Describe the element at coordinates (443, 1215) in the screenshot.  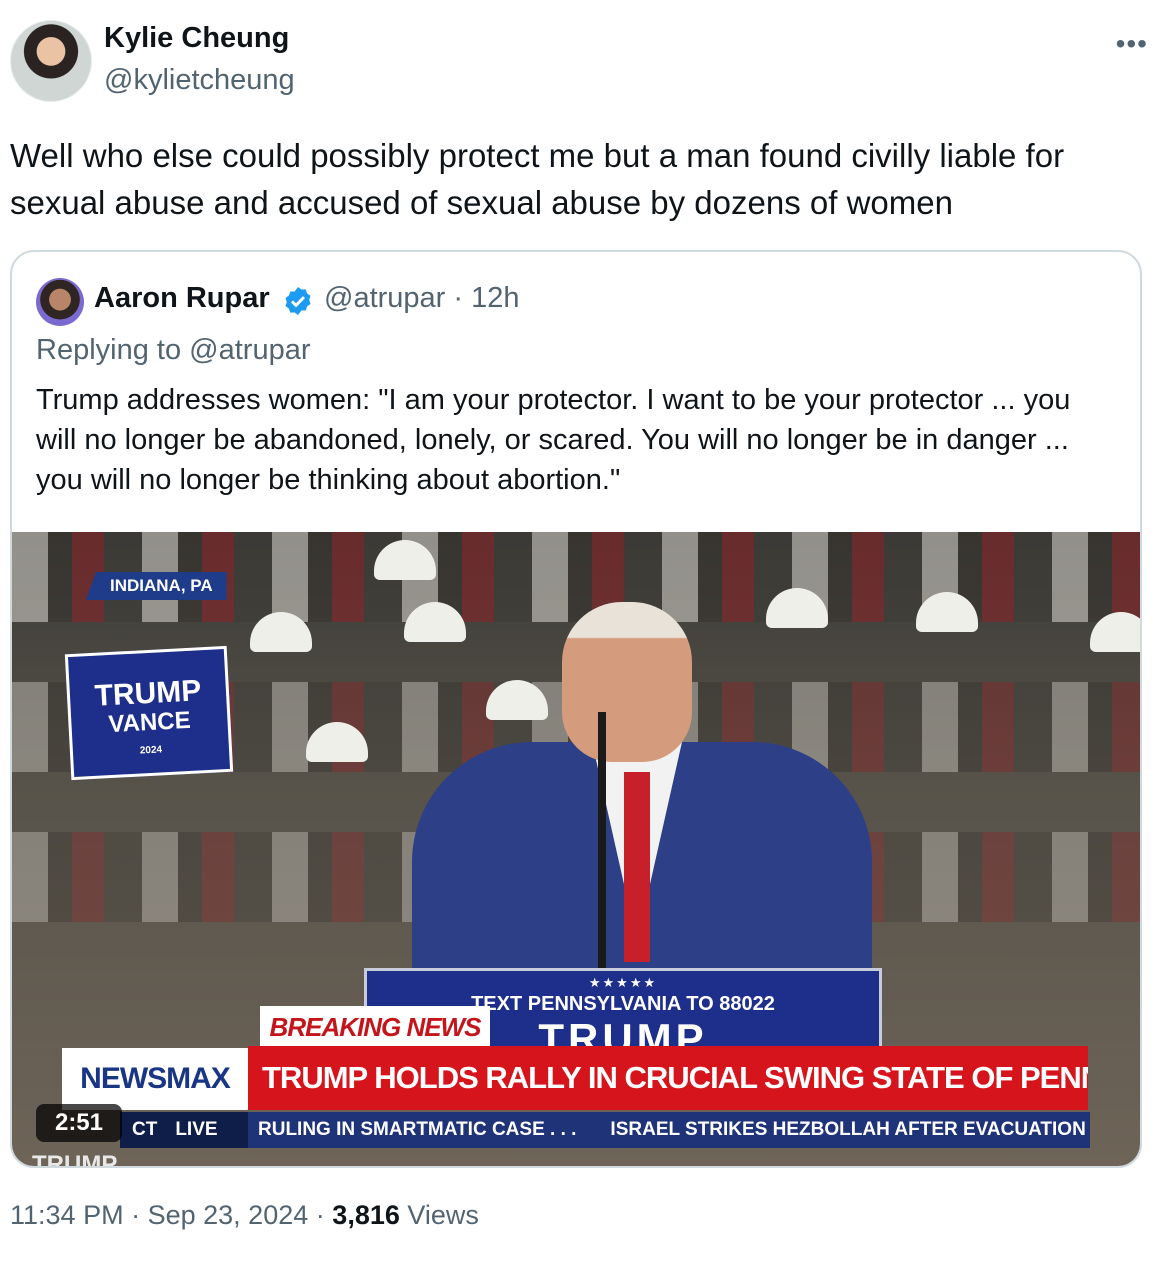
I see `views-label: Views` at that location.